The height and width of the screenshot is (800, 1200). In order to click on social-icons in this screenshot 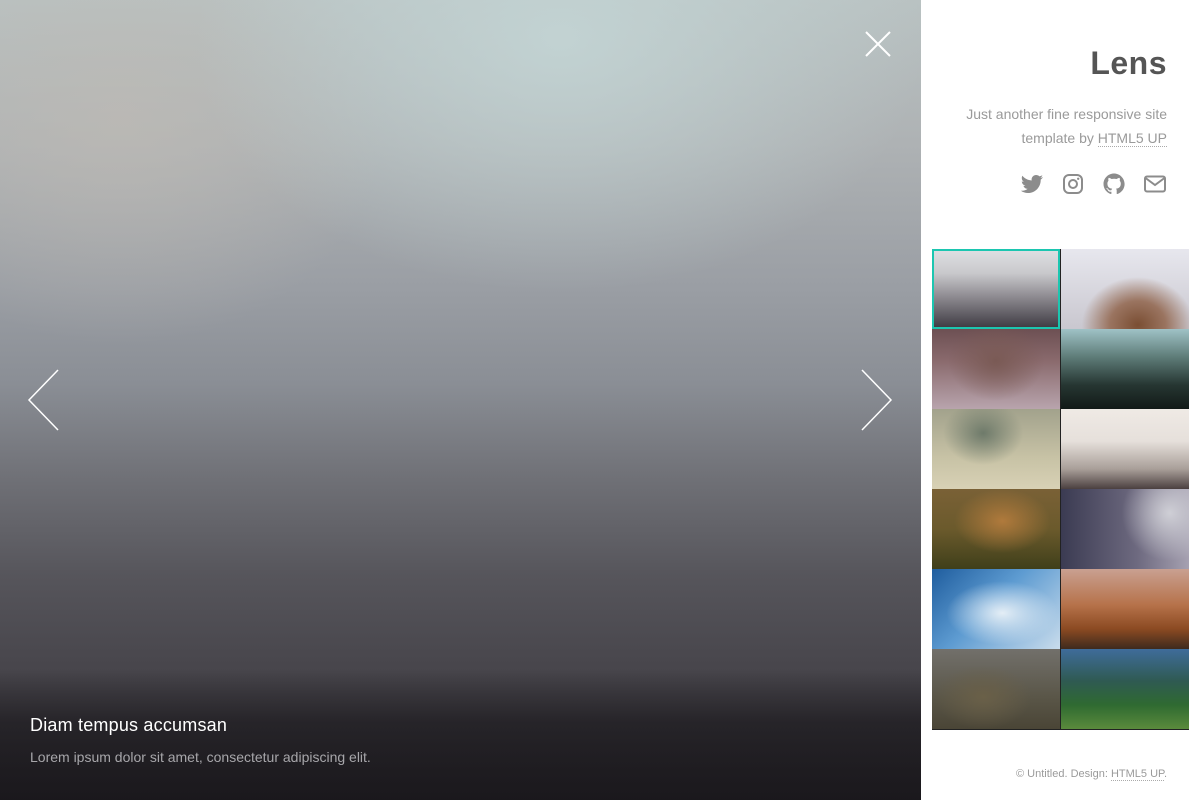, I will do `click(1093, 184)`.